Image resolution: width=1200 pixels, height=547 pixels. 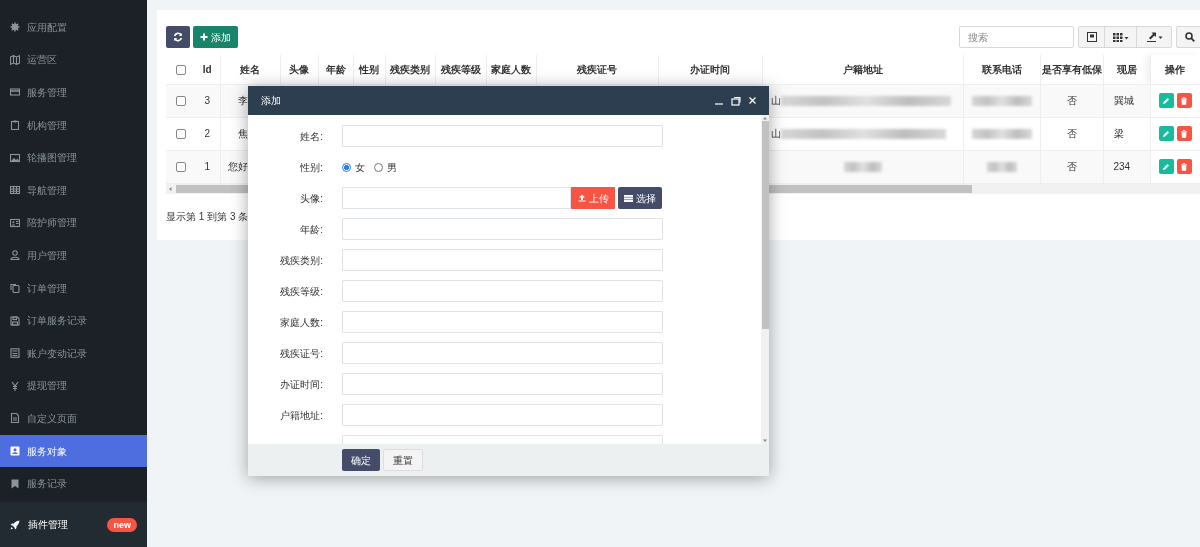 What do you see at coordinates (581, 198) in the screenshot?
I see `upload-icon` at bounding box center [581, 198].